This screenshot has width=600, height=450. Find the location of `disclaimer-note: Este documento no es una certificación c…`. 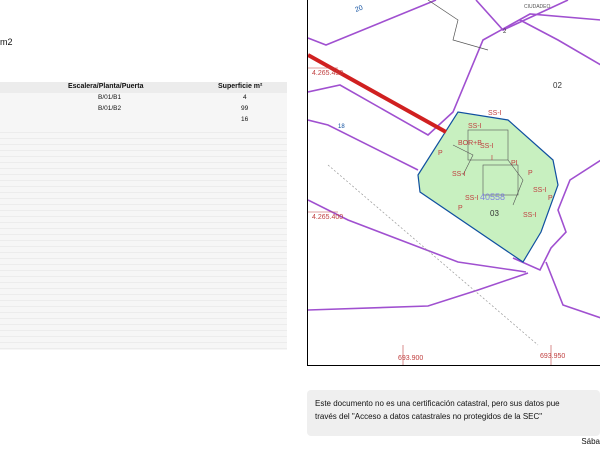

disclaimer-note: Este documento no es una certificación c… is located at coordinates (453, 413).